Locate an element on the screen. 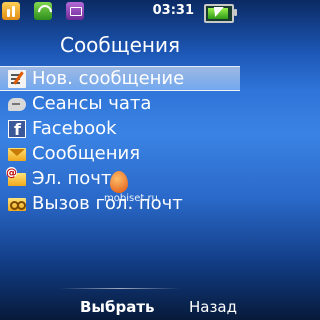 The height and width of the screenshot is (320, 320). back-softkey: Назад is located at coordinates (213, 307).